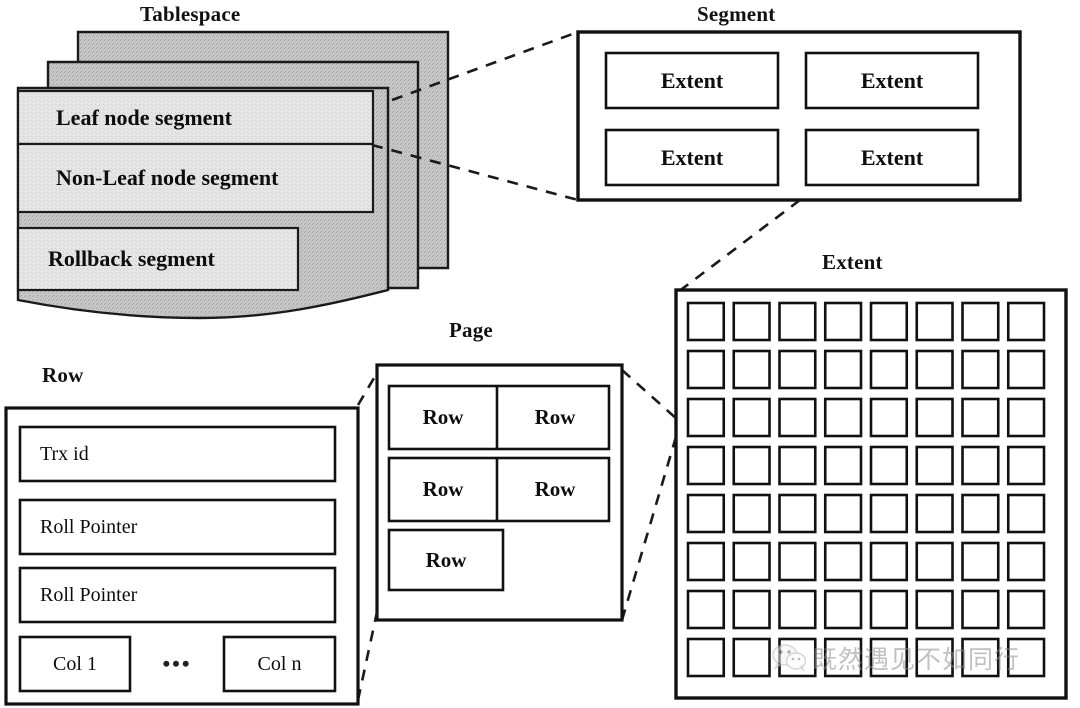 Image resolution: width=1080 pixels, height=708 pixels. I want to click on connector-segment-to-extent, so click(739, 246).